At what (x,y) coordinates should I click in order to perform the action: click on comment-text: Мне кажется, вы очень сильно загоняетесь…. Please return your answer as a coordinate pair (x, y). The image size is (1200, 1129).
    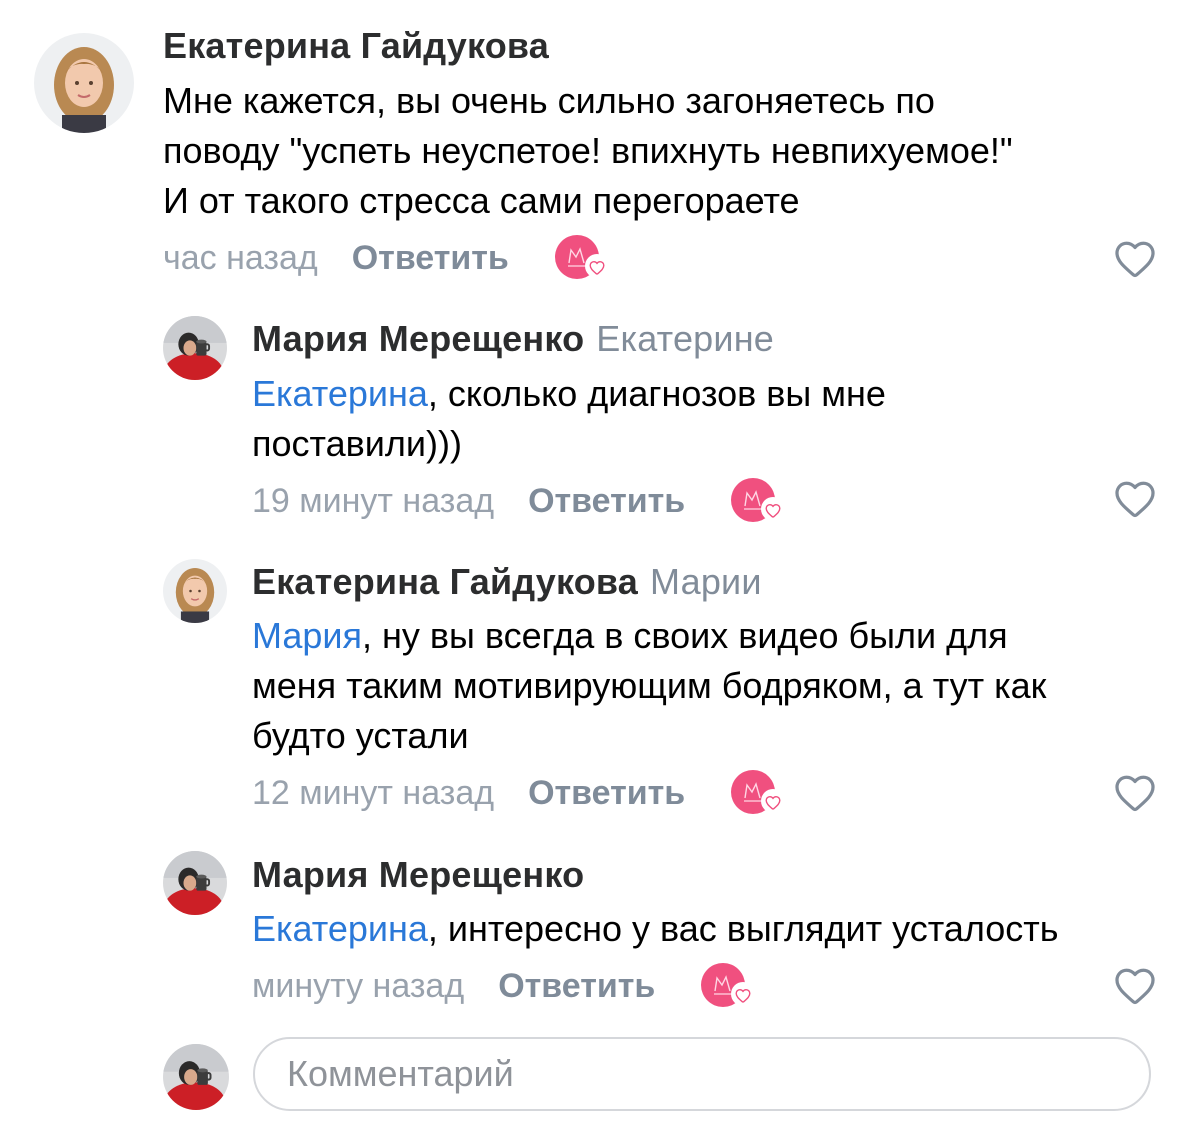
    Looking at the image, I should click on (588, 151).